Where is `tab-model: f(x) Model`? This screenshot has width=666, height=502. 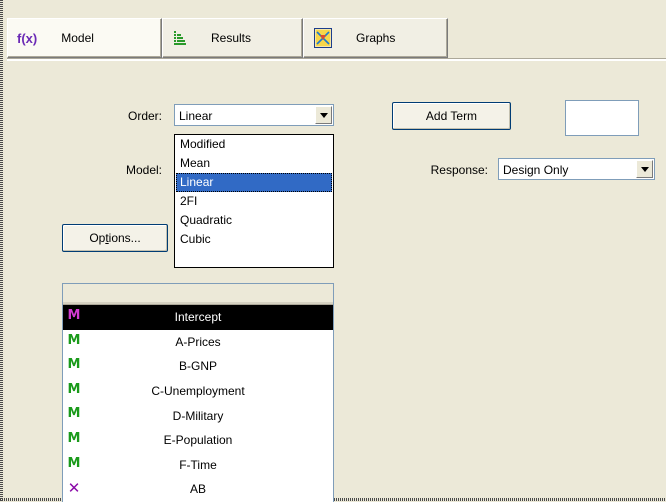
tab-model: f(x) Model is located at coordinates (84, 38).